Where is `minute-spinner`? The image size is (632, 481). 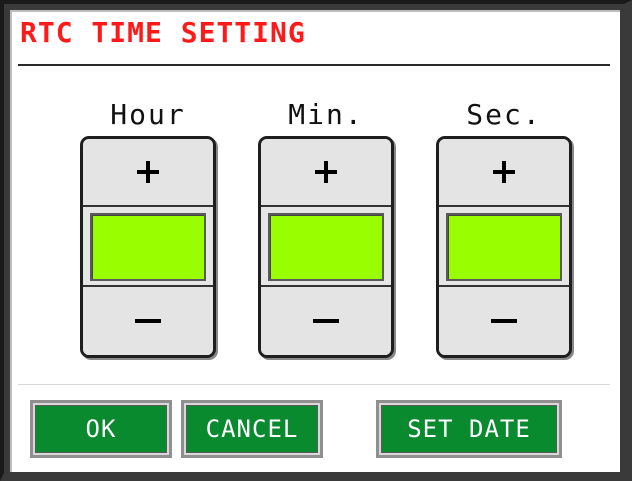 minute-spinner is located at coordinates (326, 247).